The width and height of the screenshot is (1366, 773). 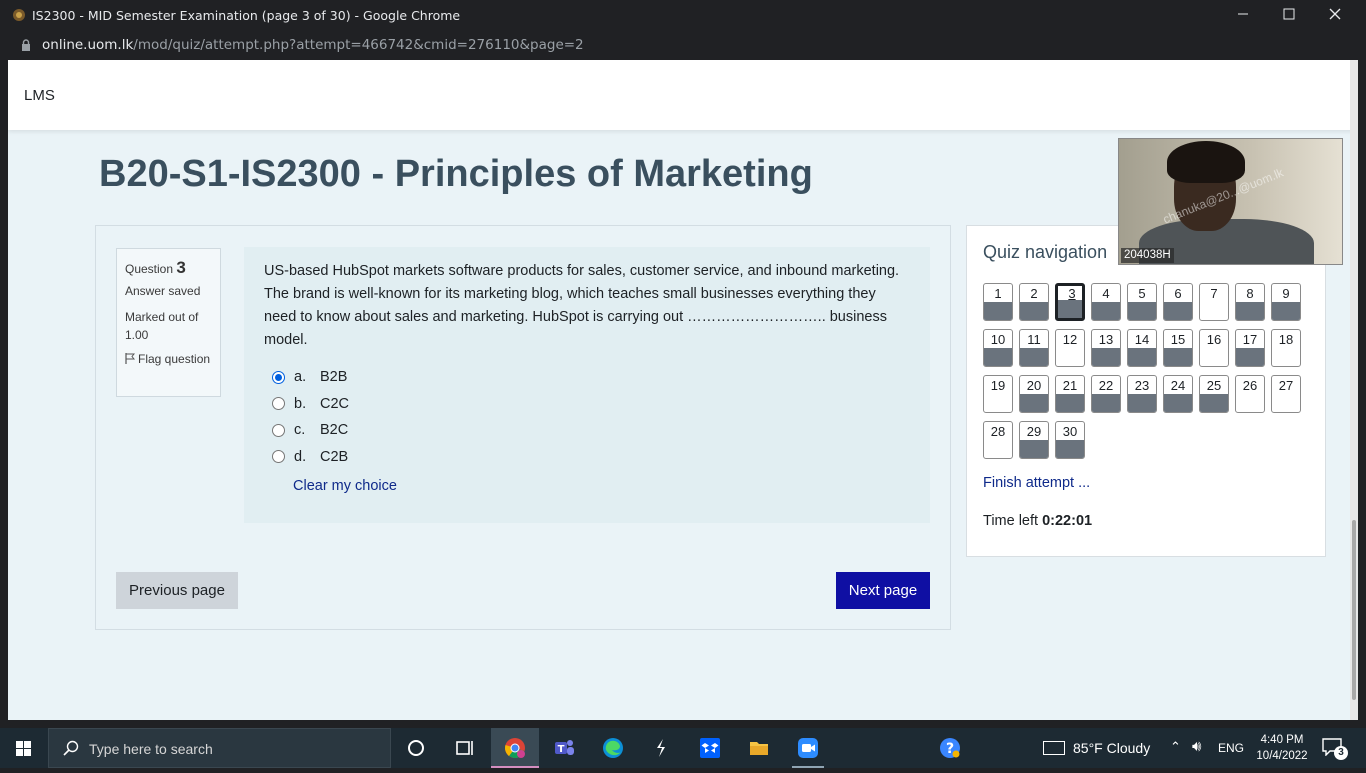 I want to click on quiz-nav-button-23: 23, so click(x=1142, y=394).